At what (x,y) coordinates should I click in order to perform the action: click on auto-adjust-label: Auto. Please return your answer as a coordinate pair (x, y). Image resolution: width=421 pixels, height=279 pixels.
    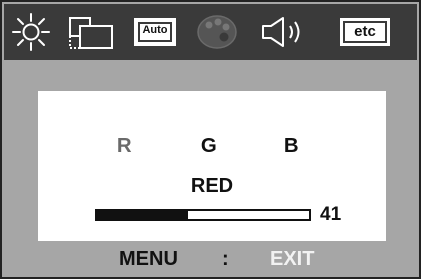
    Looking at the image, I should click on (155, 30).